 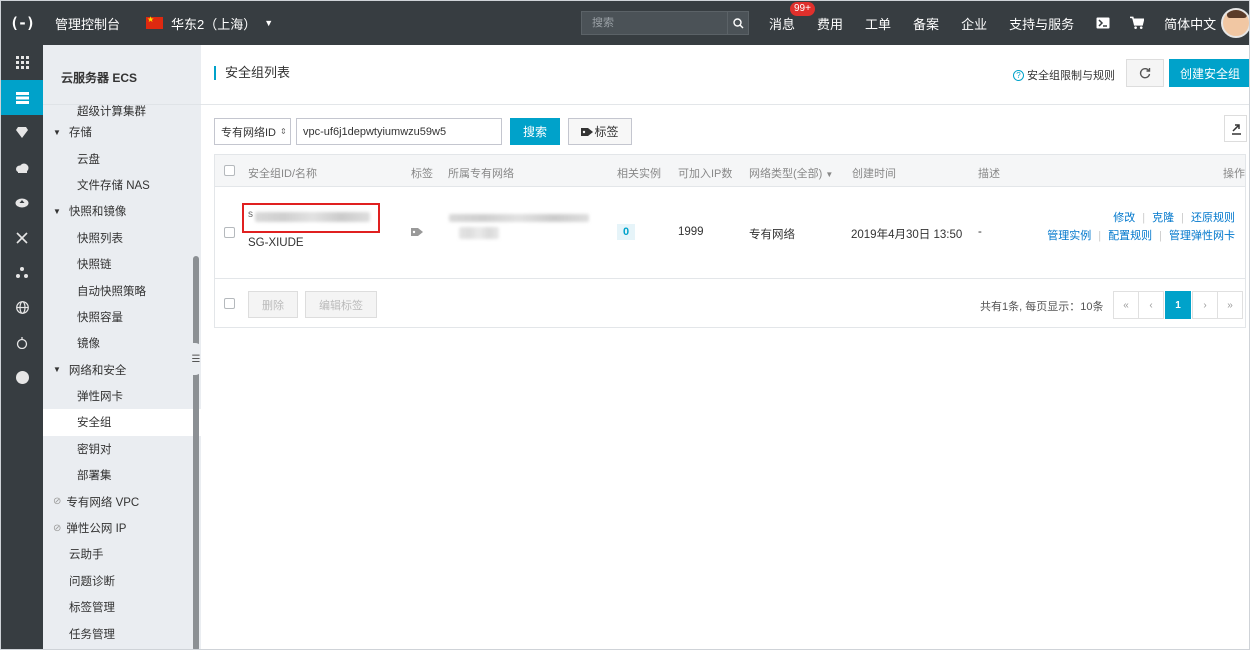 I want to click on sidebar-item-label: 密钥对, so click(x=94, y=449).